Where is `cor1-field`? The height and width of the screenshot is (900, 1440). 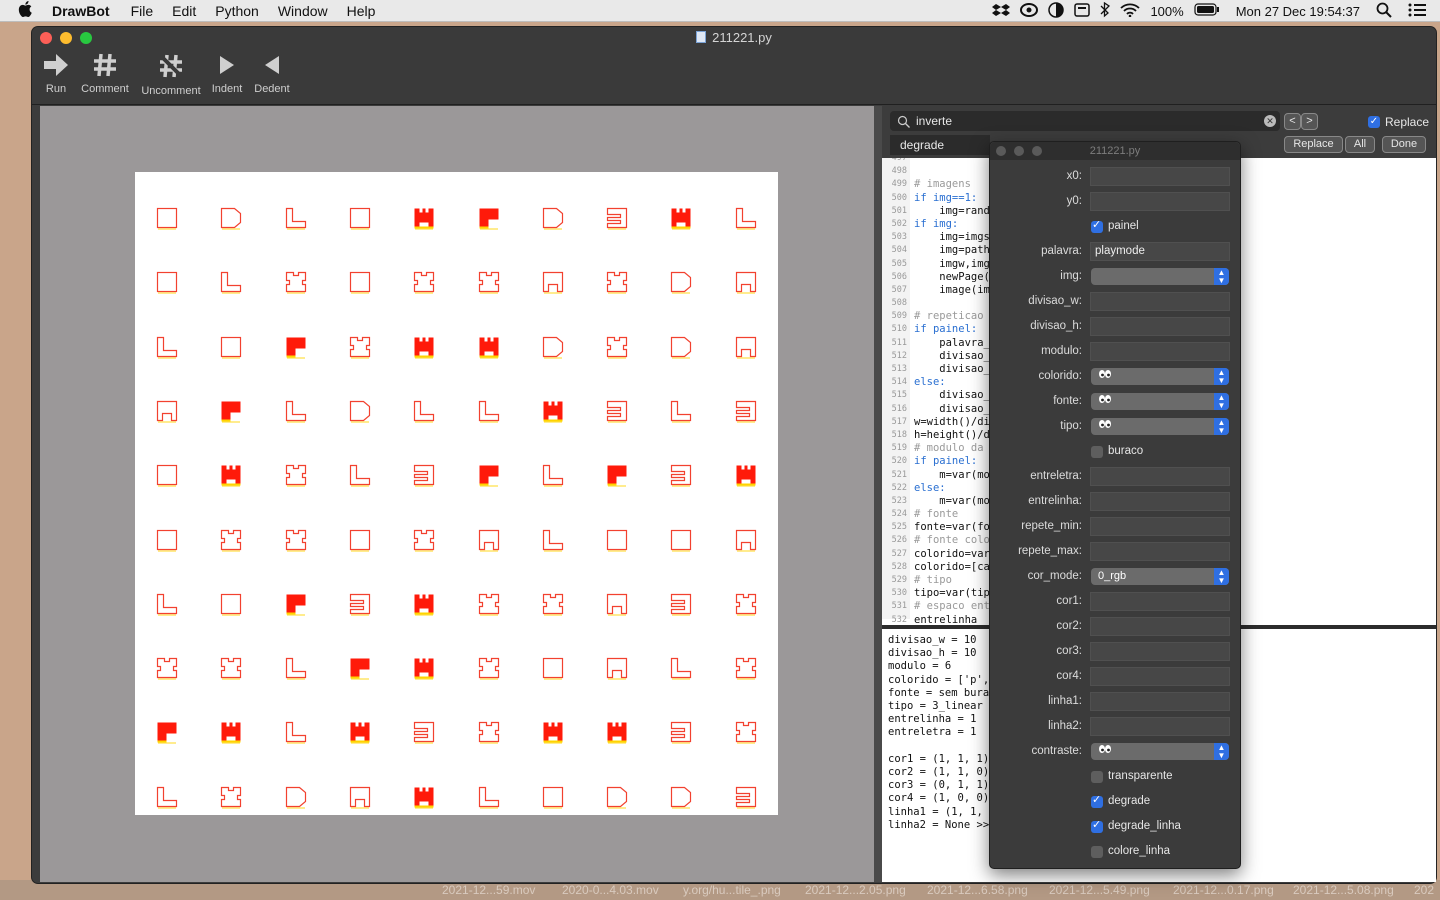 cor1-field is located at coordinates (1160, 601).